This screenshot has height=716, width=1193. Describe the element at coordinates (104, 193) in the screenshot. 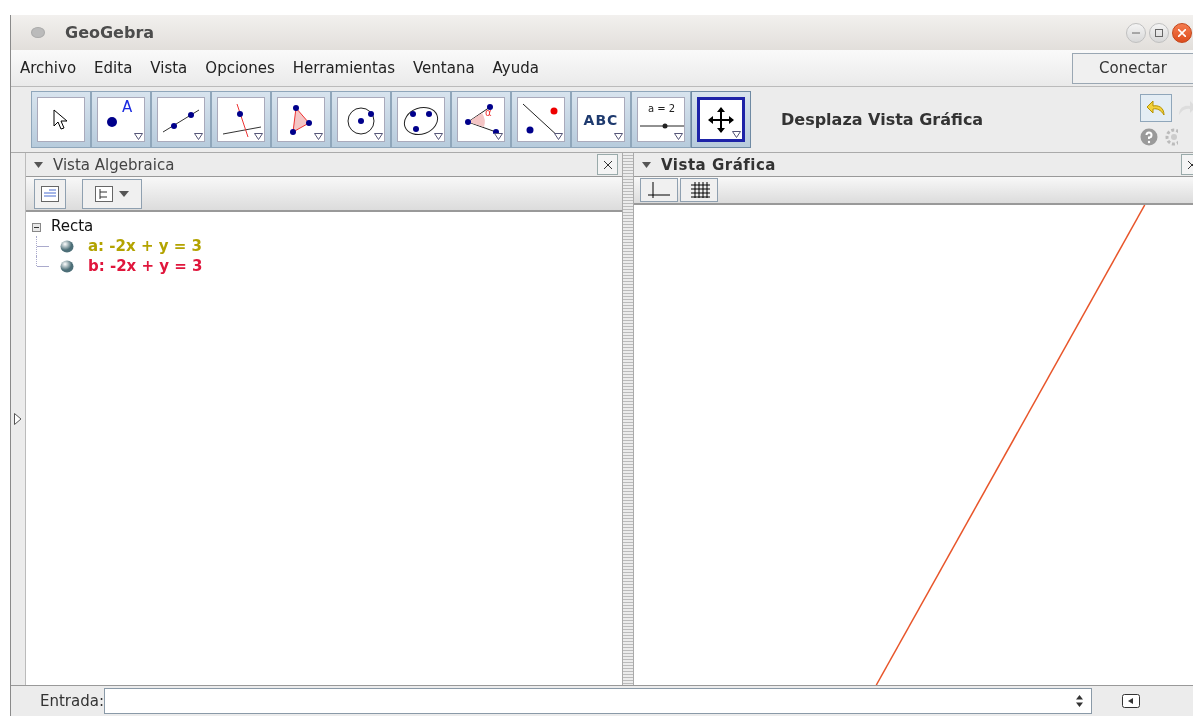

I see `tree-icon` at that location.